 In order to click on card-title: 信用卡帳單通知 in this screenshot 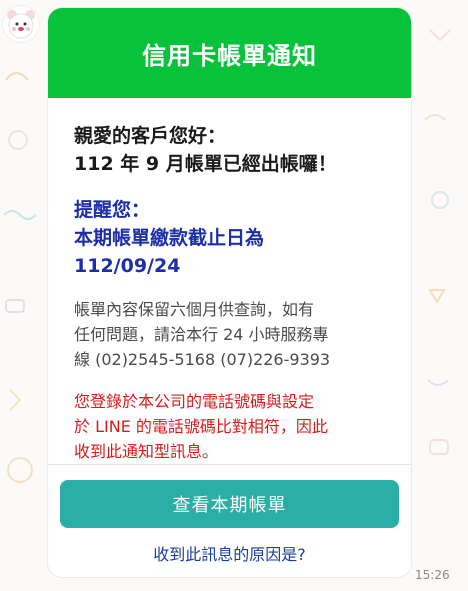, I will do `click(229, 55)`.